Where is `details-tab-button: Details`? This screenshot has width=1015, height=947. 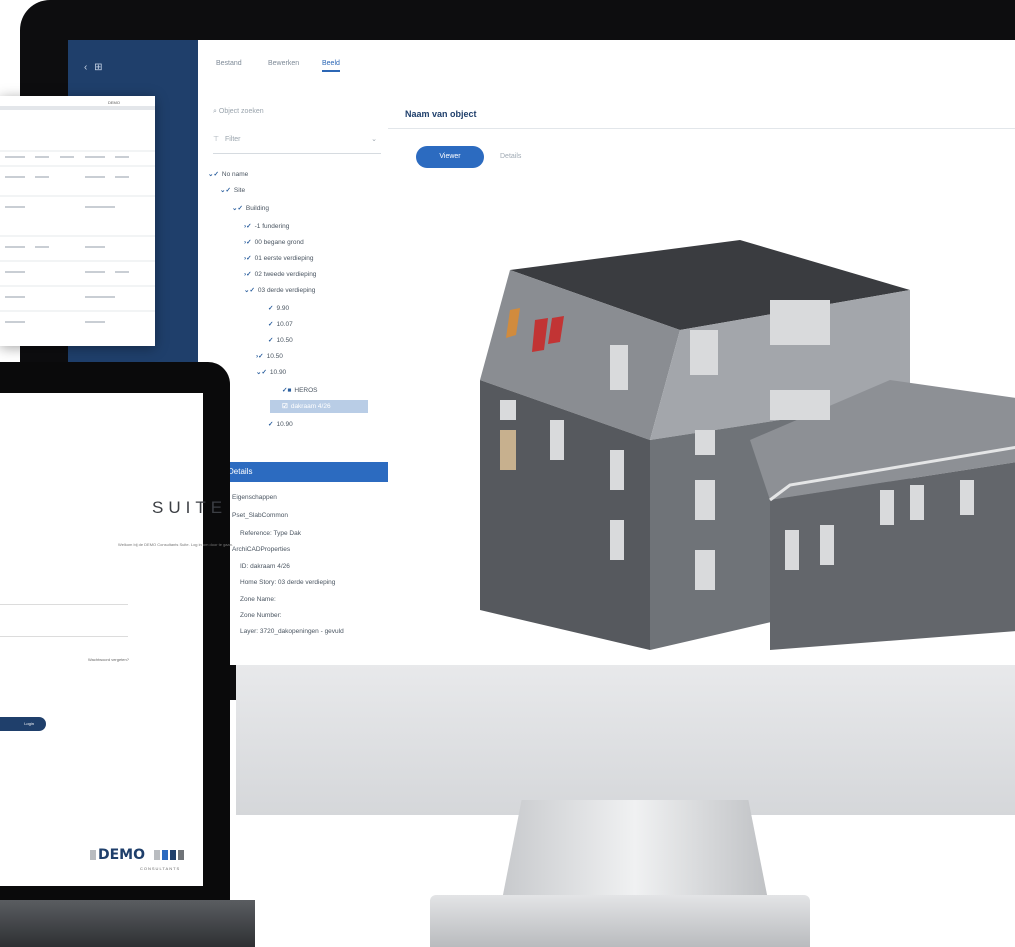
details-tab-button: Details is located at coordinates (510, 156).